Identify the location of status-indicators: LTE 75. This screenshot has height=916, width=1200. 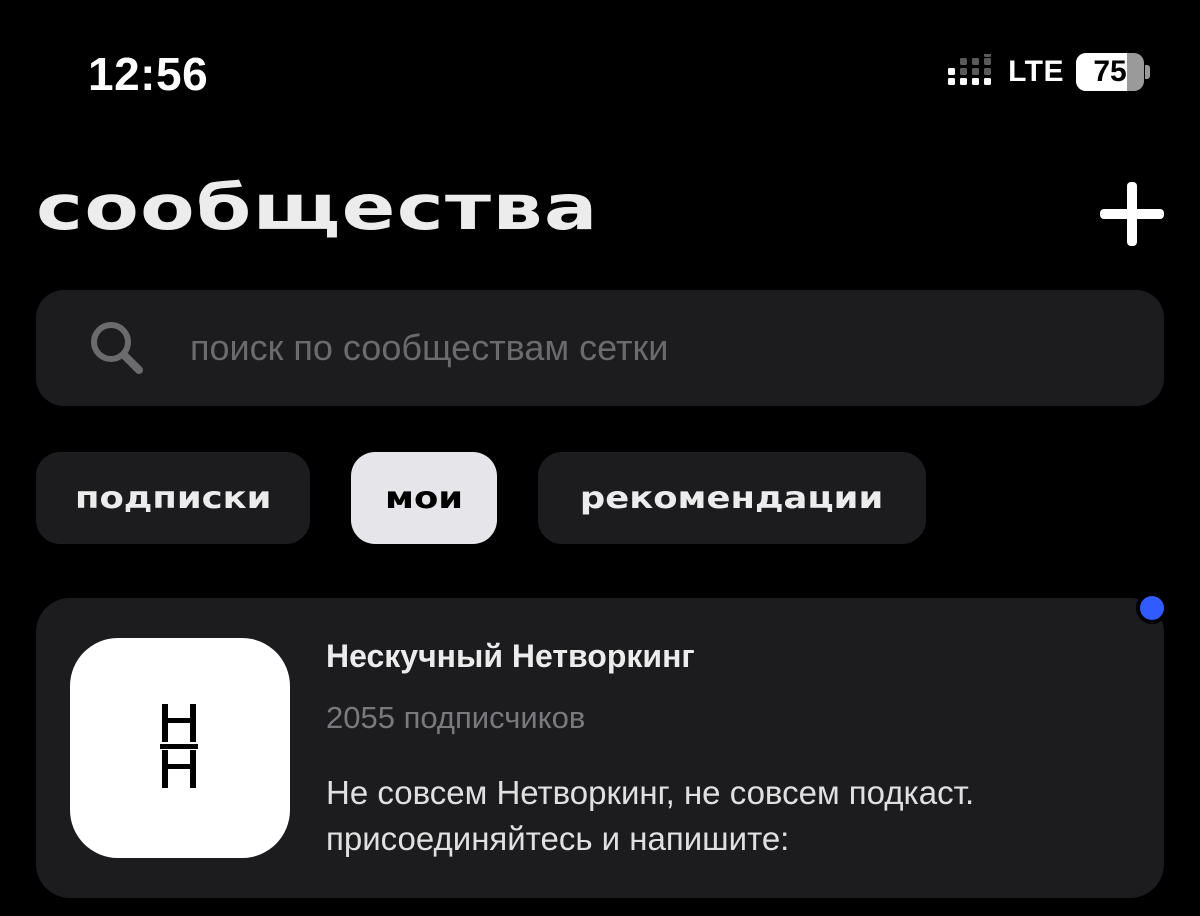
(1049, 72).